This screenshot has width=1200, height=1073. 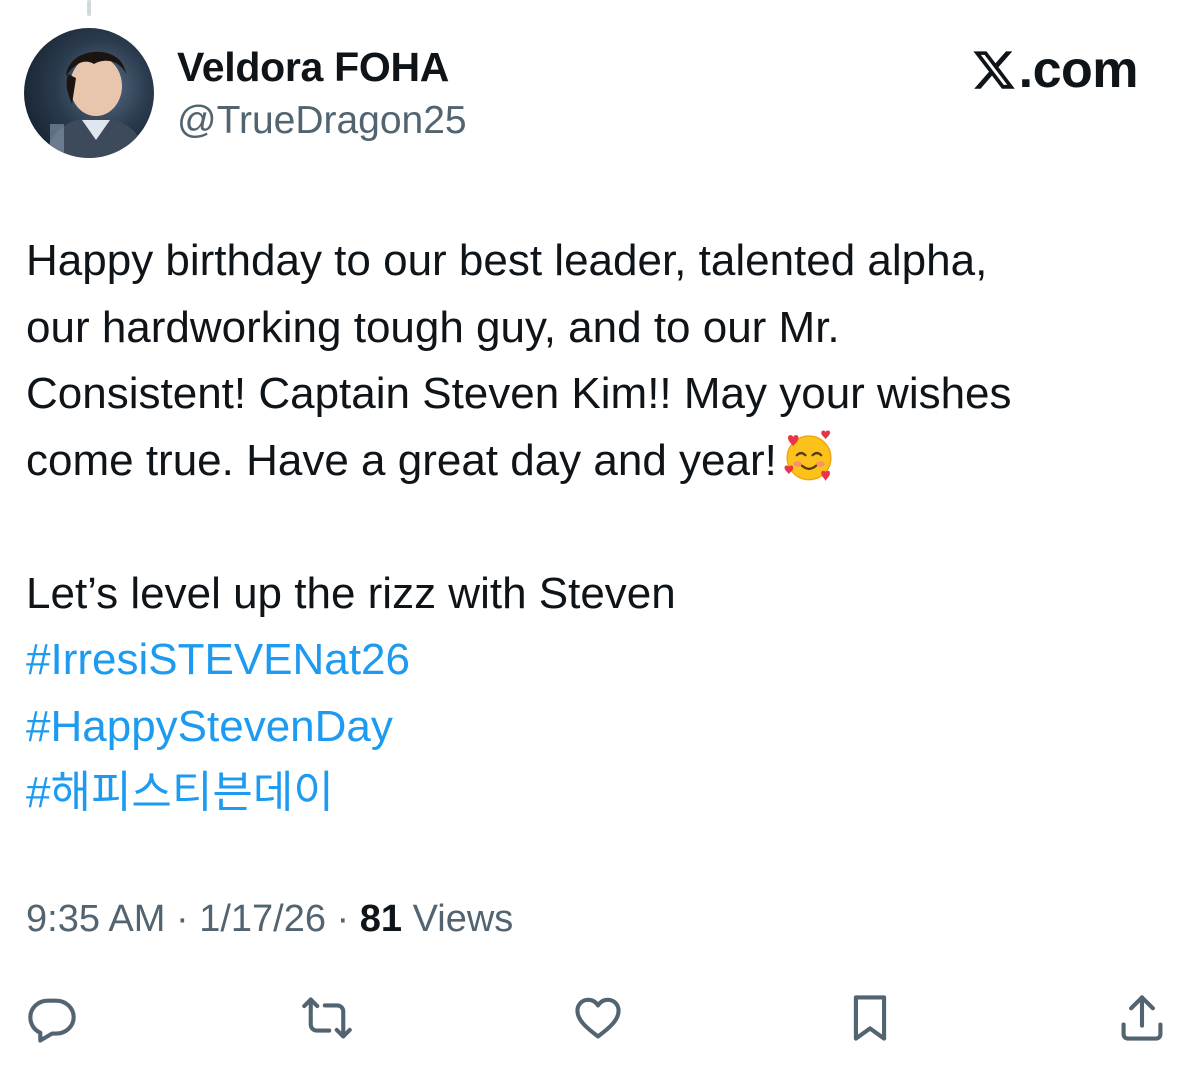 I want to click on brand-domain-label: .com, so click(x=1078, y=70).